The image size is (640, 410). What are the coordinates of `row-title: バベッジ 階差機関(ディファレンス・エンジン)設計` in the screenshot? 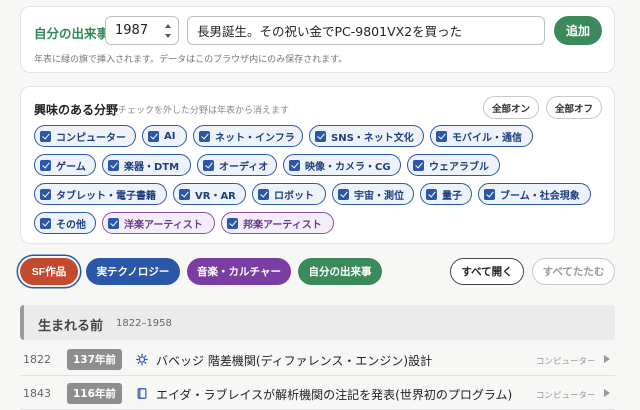 It's located at (294, 361).